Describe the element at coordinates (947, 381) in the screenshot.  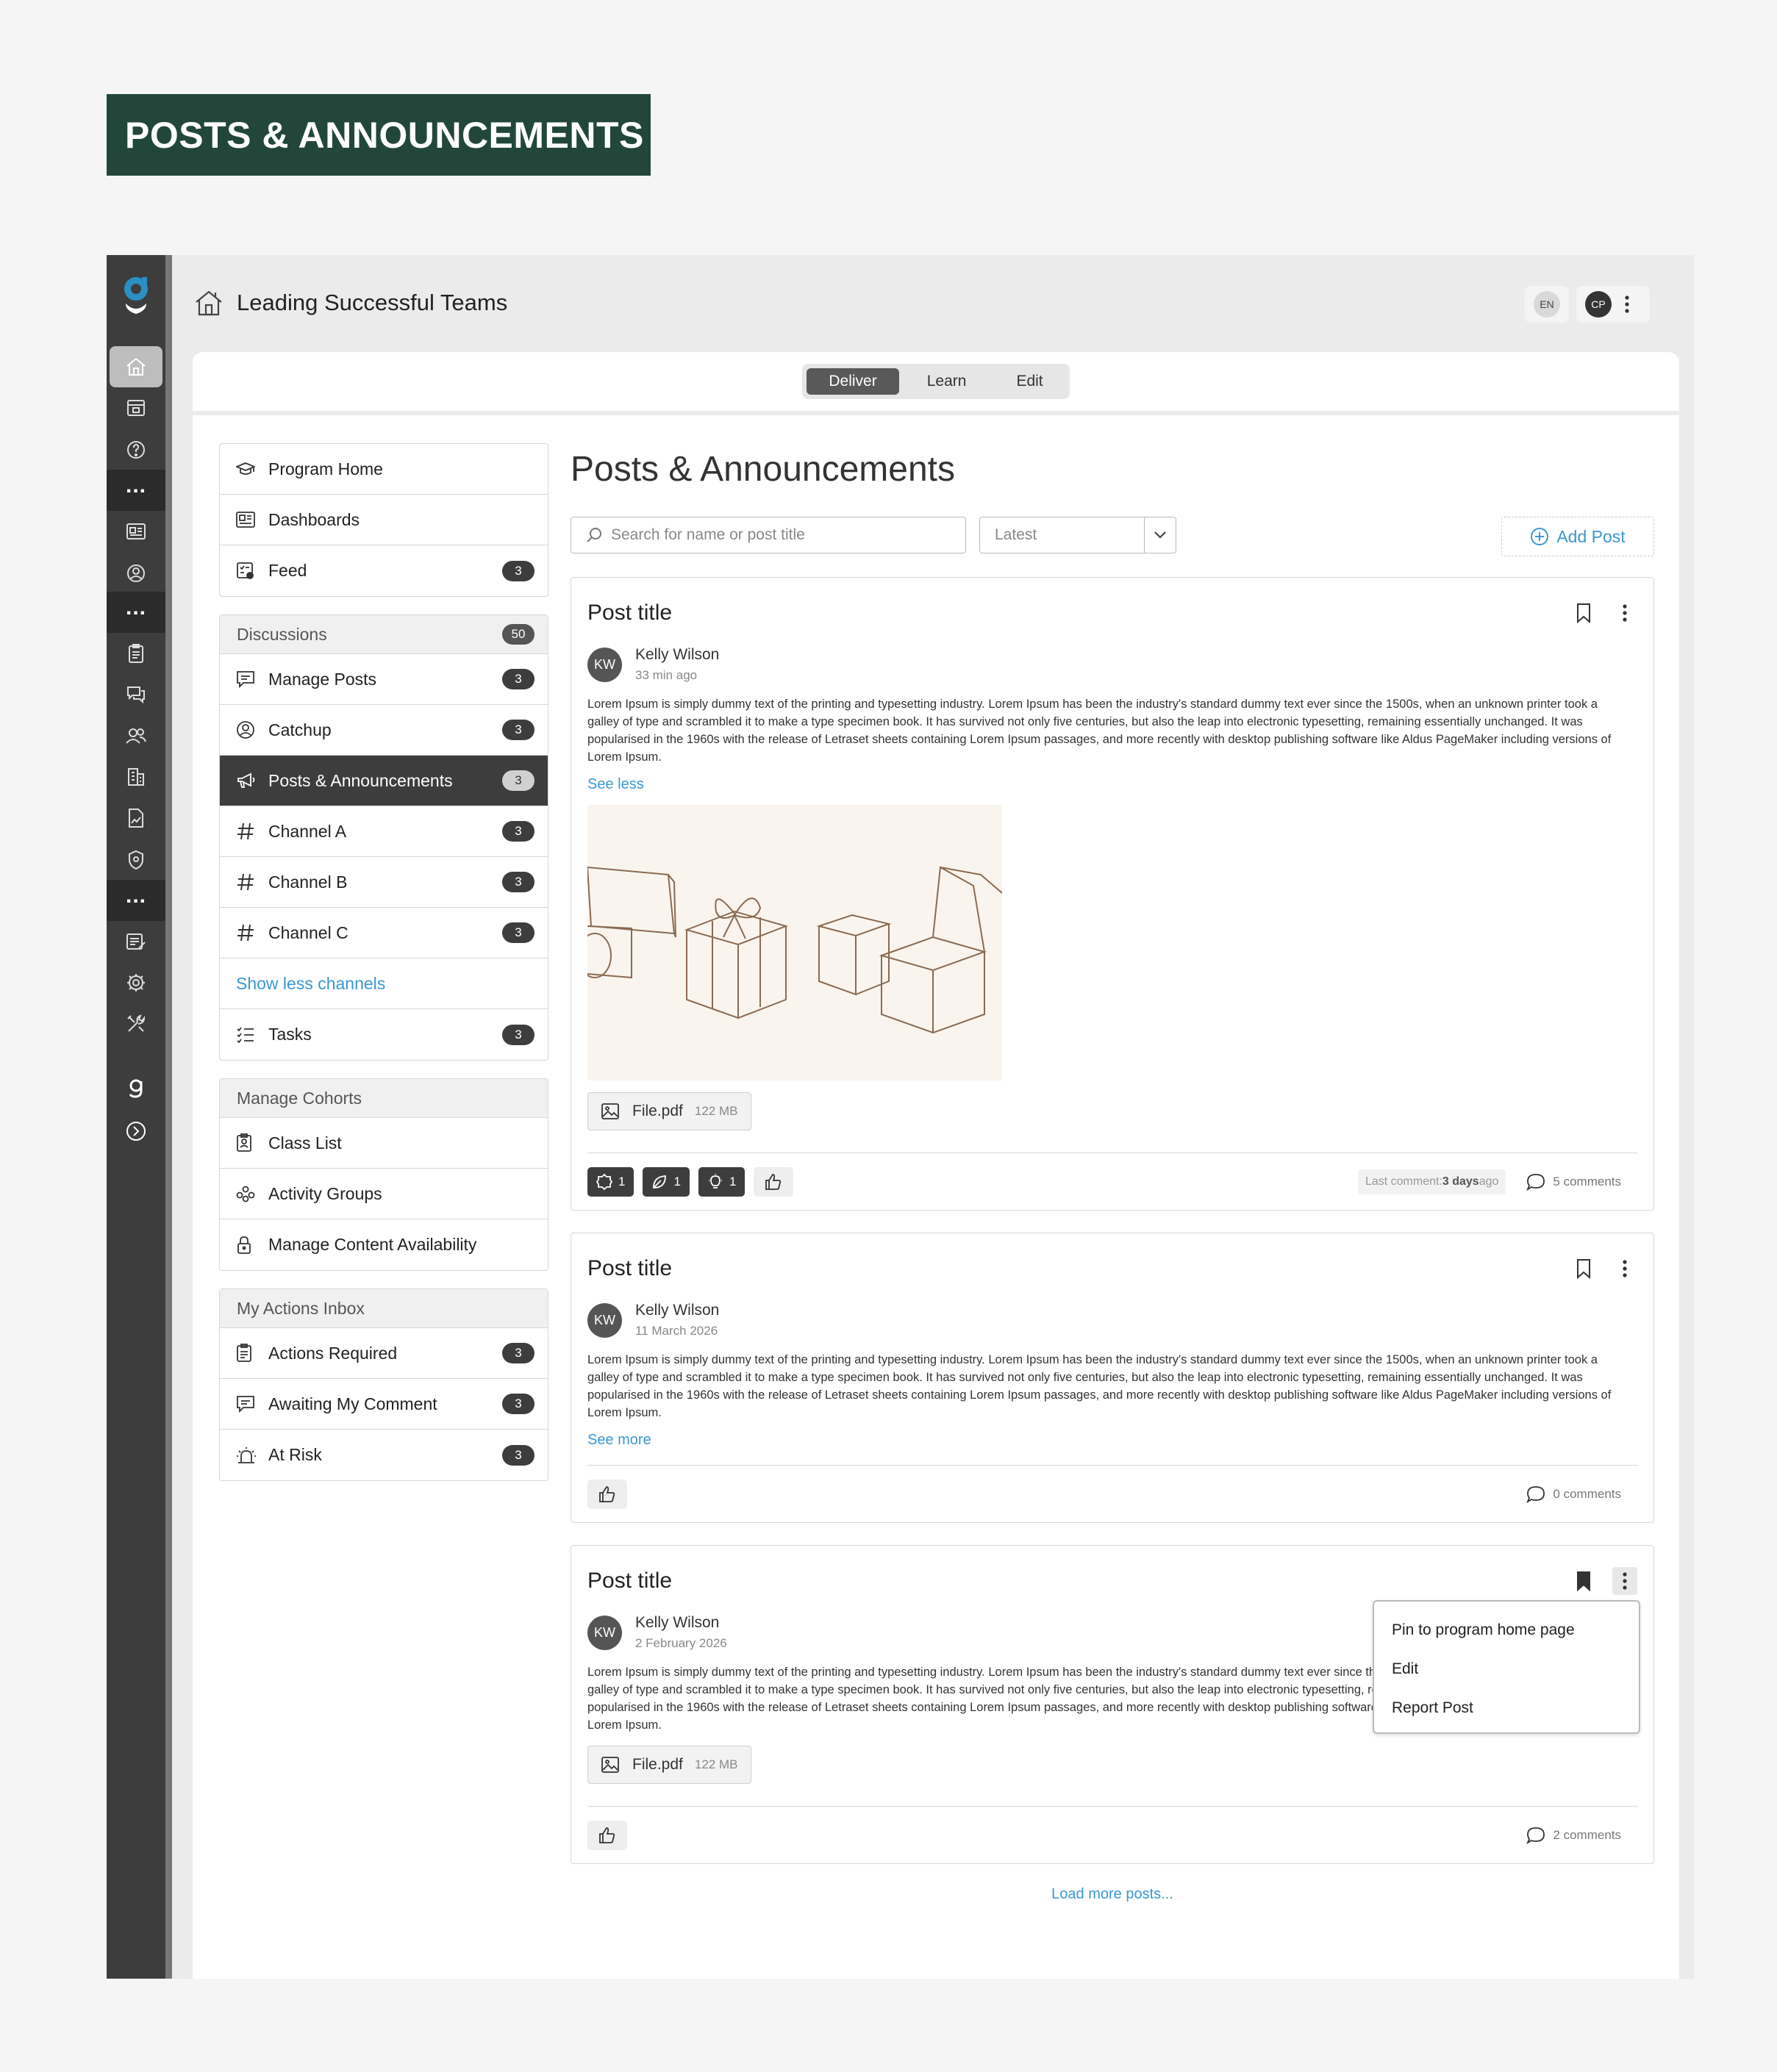
I see `tab-learn: Learn` at that location.